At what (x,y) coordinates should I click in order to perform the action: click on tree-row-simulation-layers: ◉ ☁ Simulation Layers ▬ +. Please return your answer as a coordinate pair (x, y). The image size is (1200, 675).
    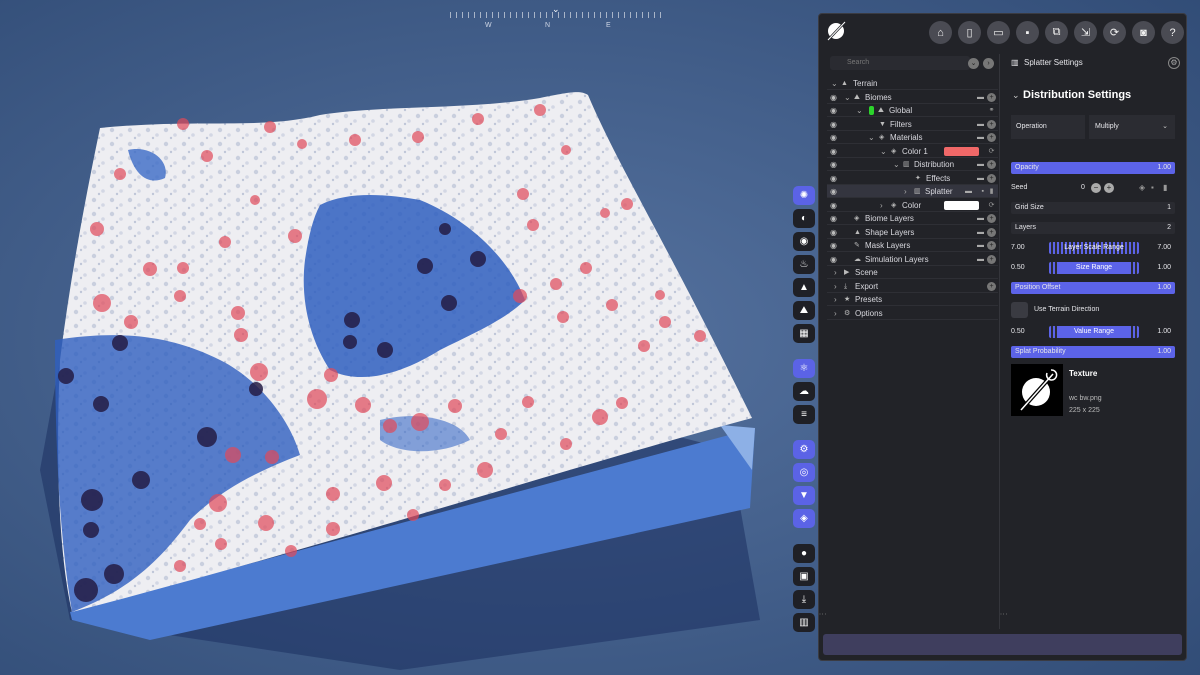
    Looking at the image, I should click on (912, 259).